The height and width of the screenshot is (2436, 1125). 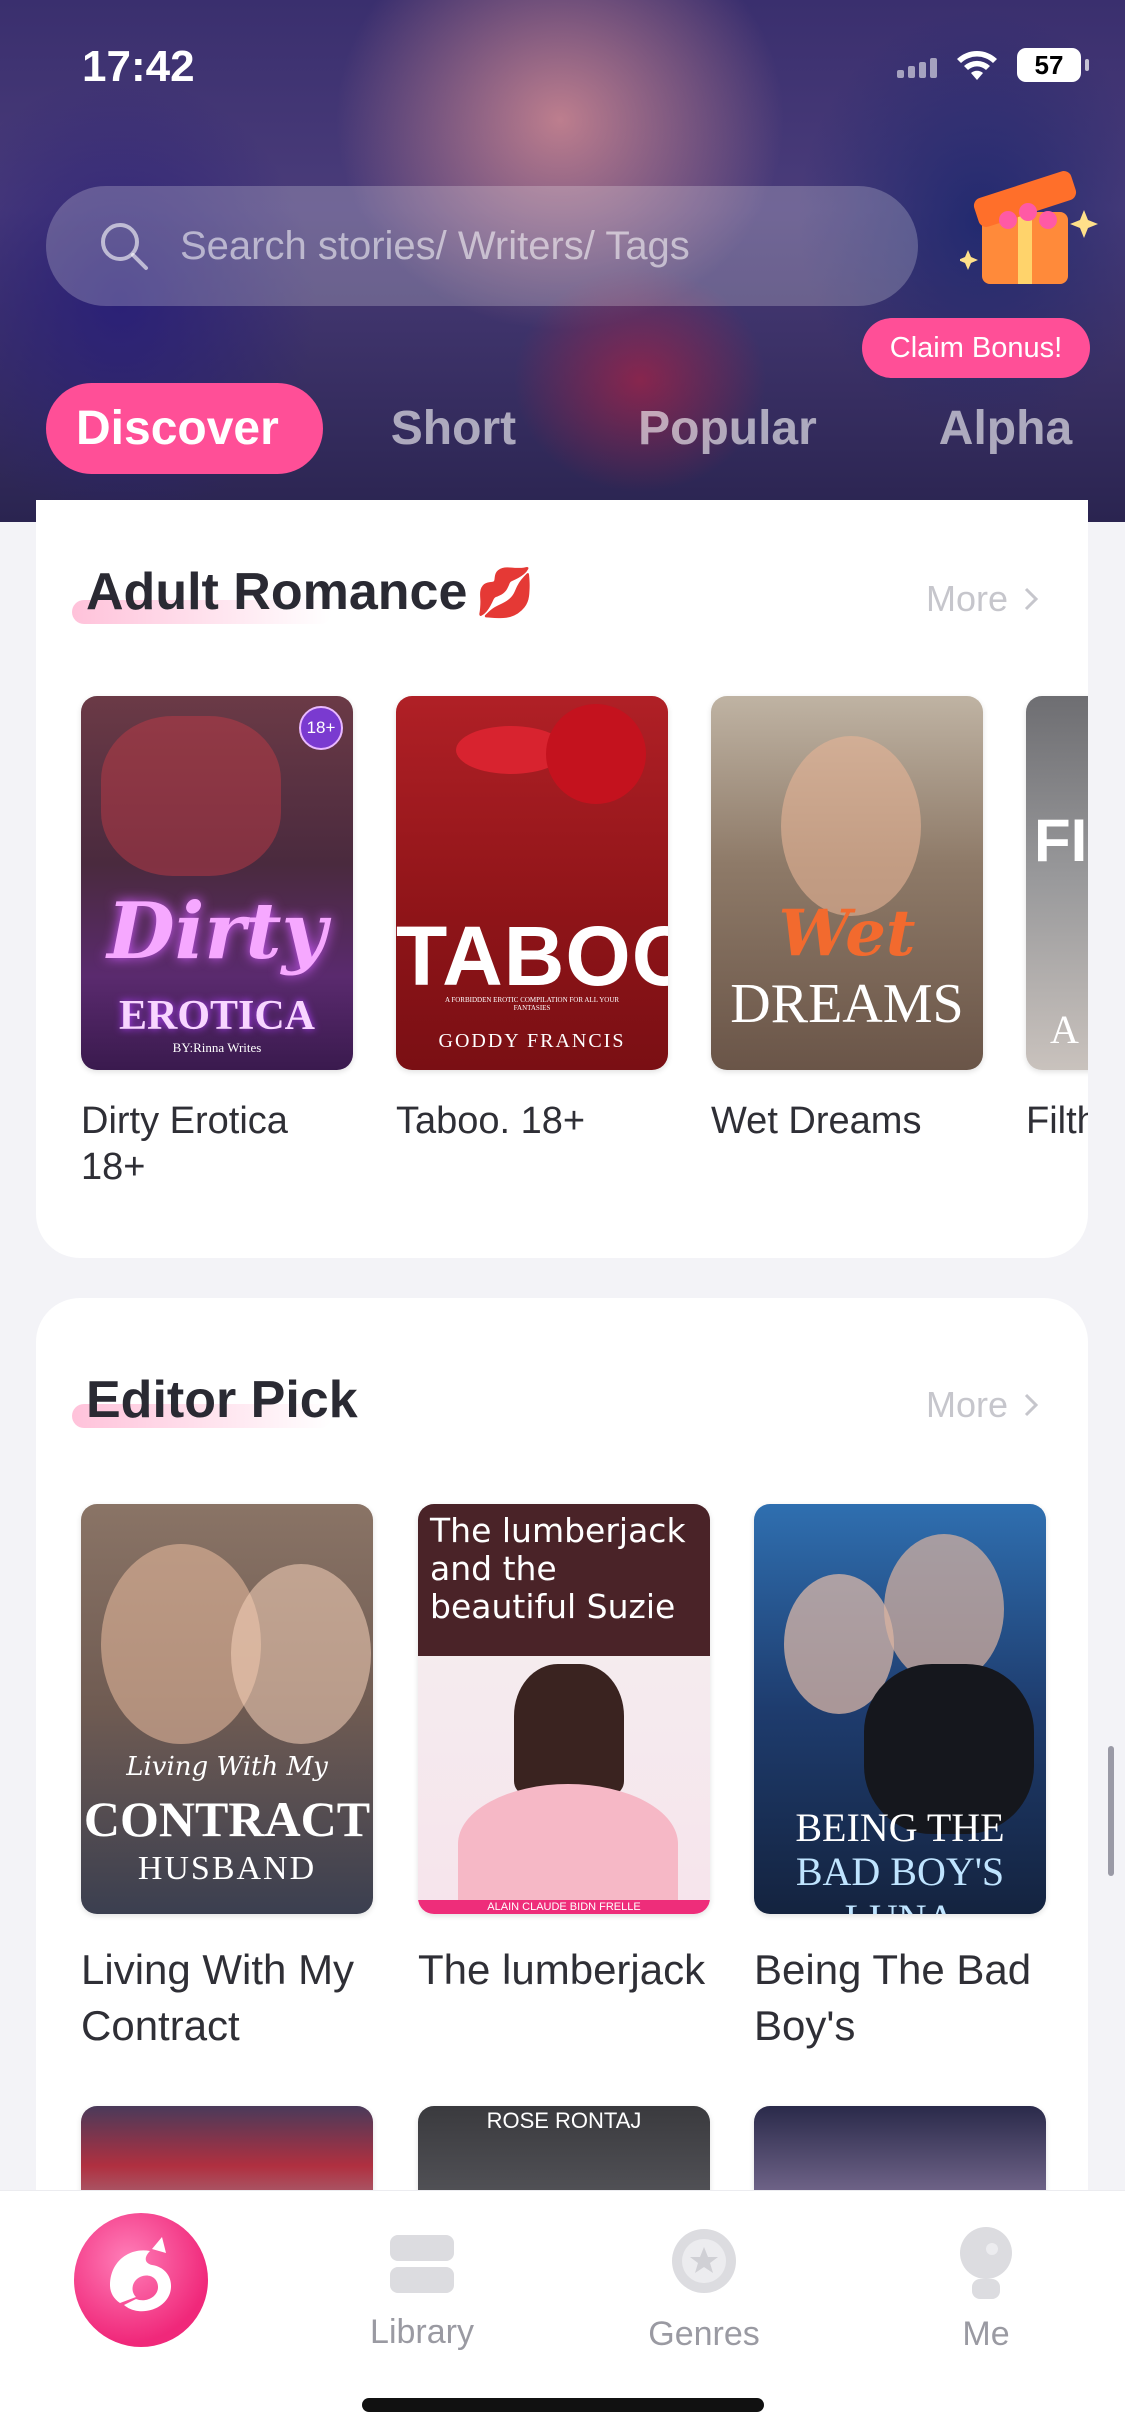 What do you see at coordinates (505, 593) in the screenshot?
I see `lips-icon: 💋` at bounding box center [505, 593].